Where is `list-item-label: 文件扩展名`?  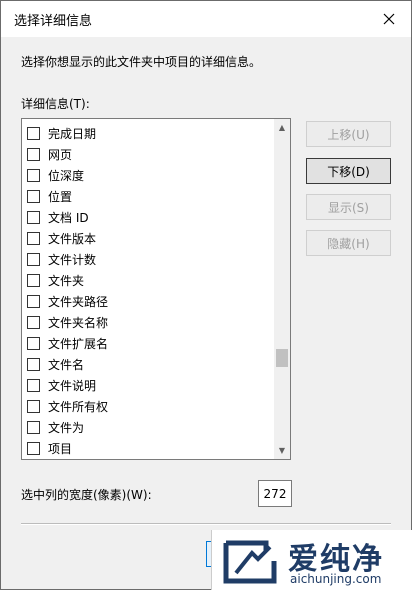
list-item-label: 文件扩展名 is located at coordinates (78, 344).